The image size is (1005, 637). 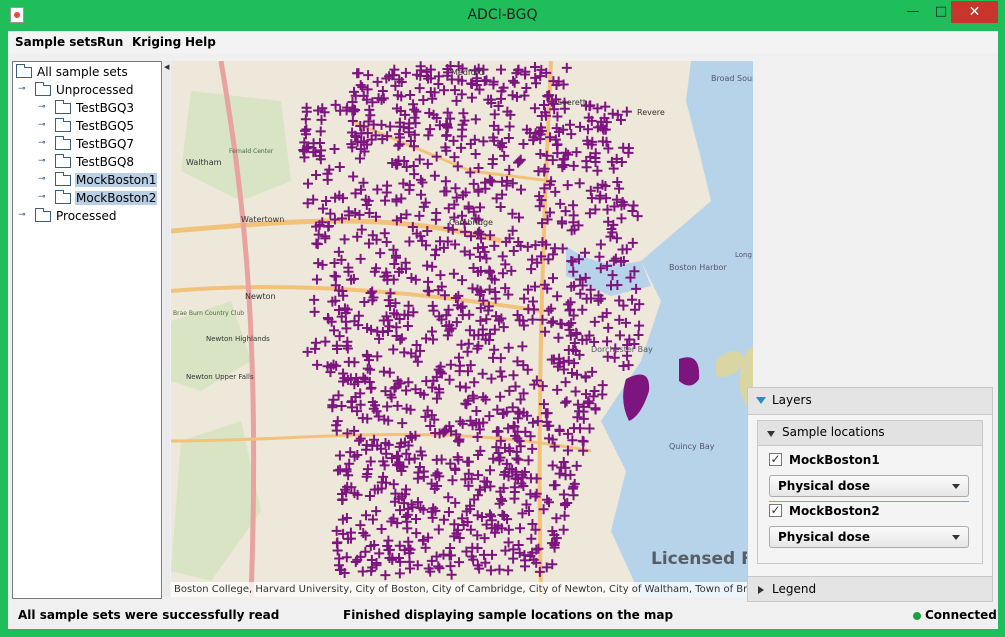 What do you see at coordinates (220, 377) in the screenshot?
I see `map-label-newton-upper-falls: Newton Upper Falls` at bounding box center [220, 377].